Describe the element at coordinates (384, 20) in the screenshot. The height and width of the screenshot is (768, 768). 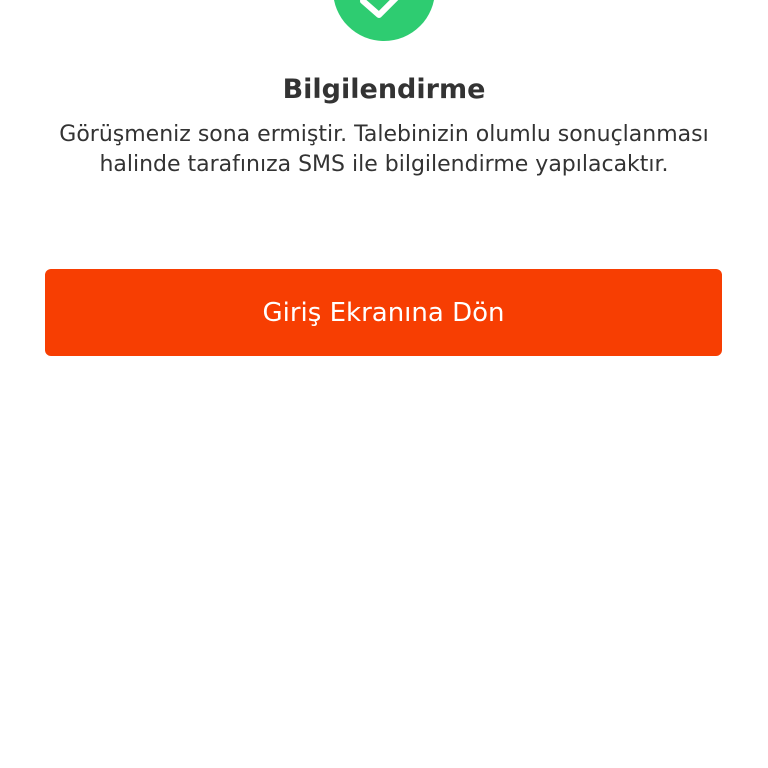
I see `success-badge` at that location.